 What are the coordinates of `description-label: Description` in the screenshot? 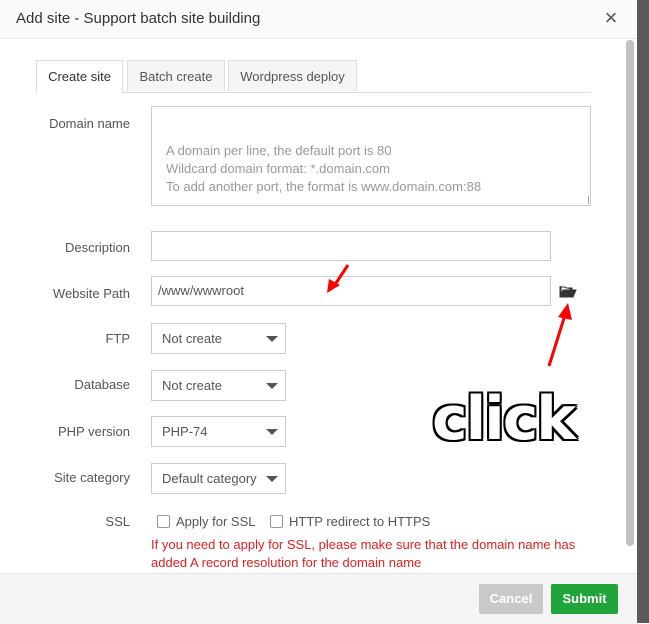 It's located at (97, 247).